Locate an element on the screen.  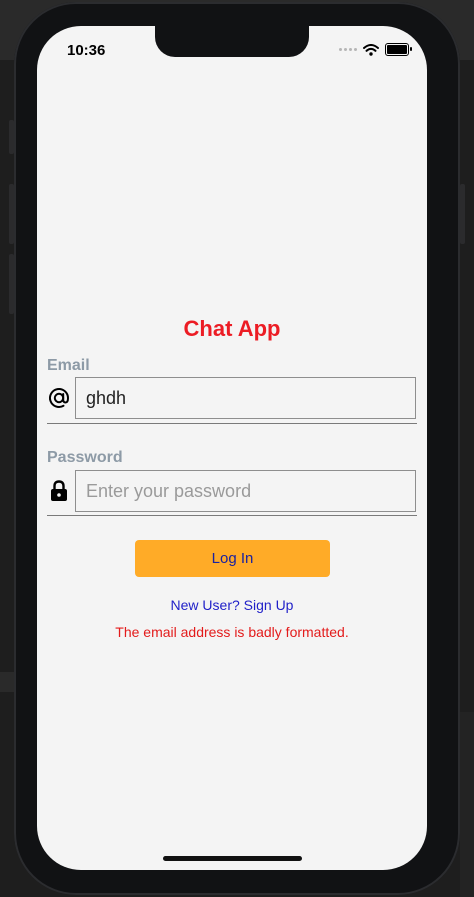
at-icon is located at coordinates (59, 398).